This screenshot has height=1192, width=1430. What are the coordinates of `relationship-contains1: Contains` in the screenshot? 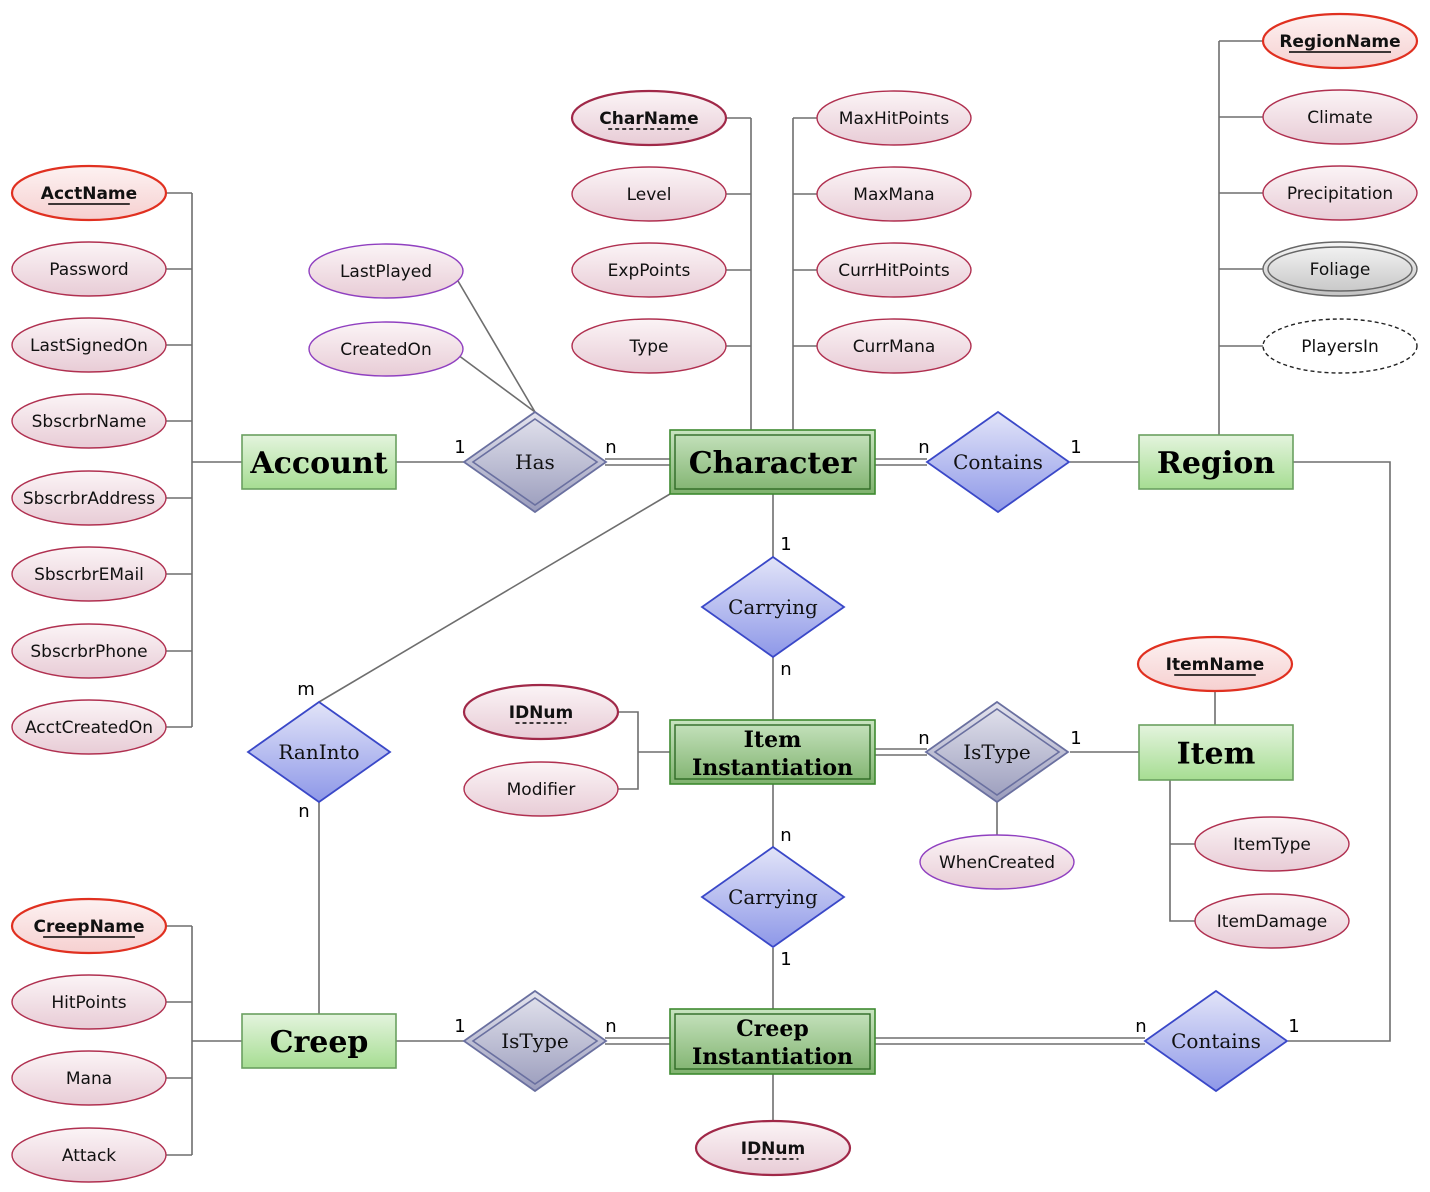 It's located at (998, 462).